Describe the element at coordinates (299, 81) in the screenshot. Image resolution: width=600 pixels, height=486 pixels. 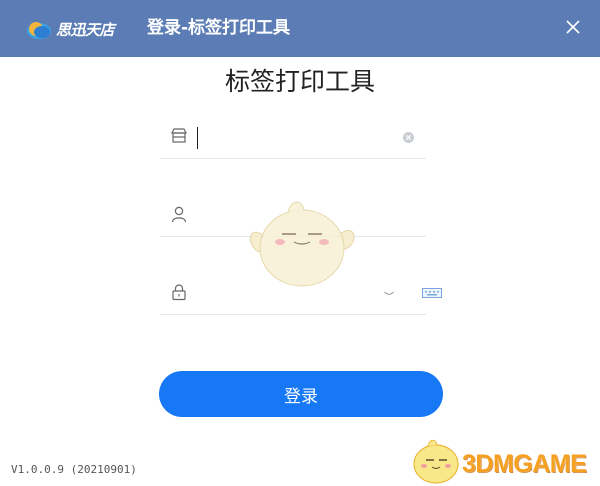
I see `page-title: 标签打印工具` at that location.